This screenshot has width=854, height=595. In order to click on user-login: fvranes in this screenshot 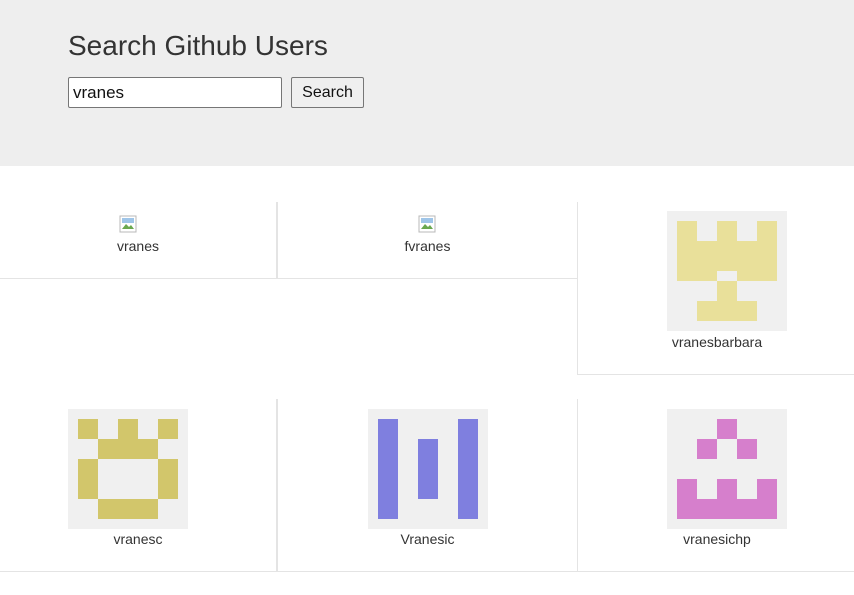, I will do `click(427, 246)`.